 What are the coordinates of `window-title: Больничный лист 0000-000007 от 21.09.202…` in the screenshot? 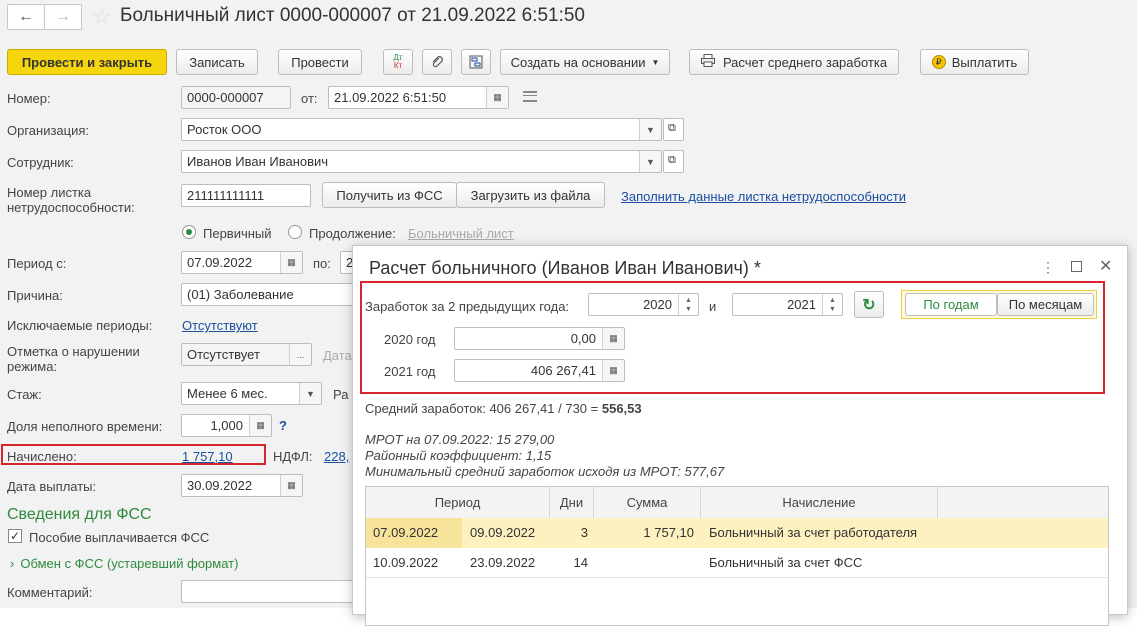 It's located at (352, 15).